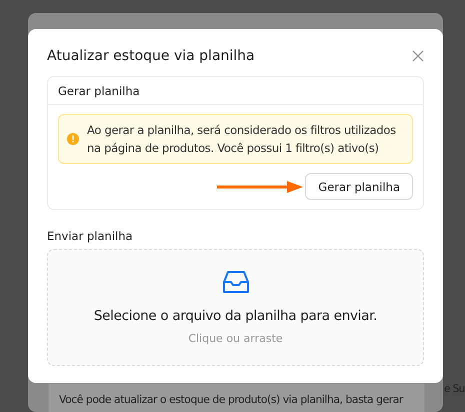 The height and width of the screenshot is (412, 465). I want to click on generate-button: Gerar planilha, so click(359, 186).